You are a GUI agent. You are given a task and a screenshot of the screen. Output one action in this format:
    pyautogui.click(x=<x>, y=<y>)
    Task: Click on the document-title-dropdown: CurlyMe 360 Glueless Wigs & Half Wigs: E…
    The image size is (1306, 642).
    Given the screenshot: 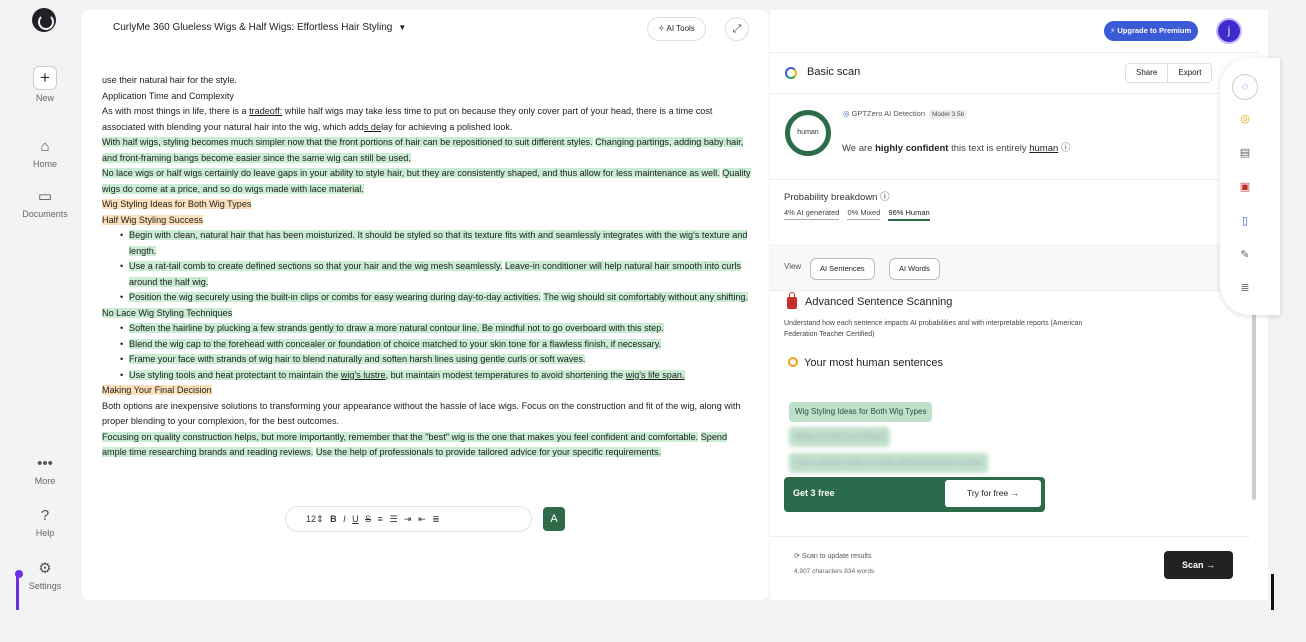 What is the action you would take?
    pyautogui.click(x=259, y=27)
    